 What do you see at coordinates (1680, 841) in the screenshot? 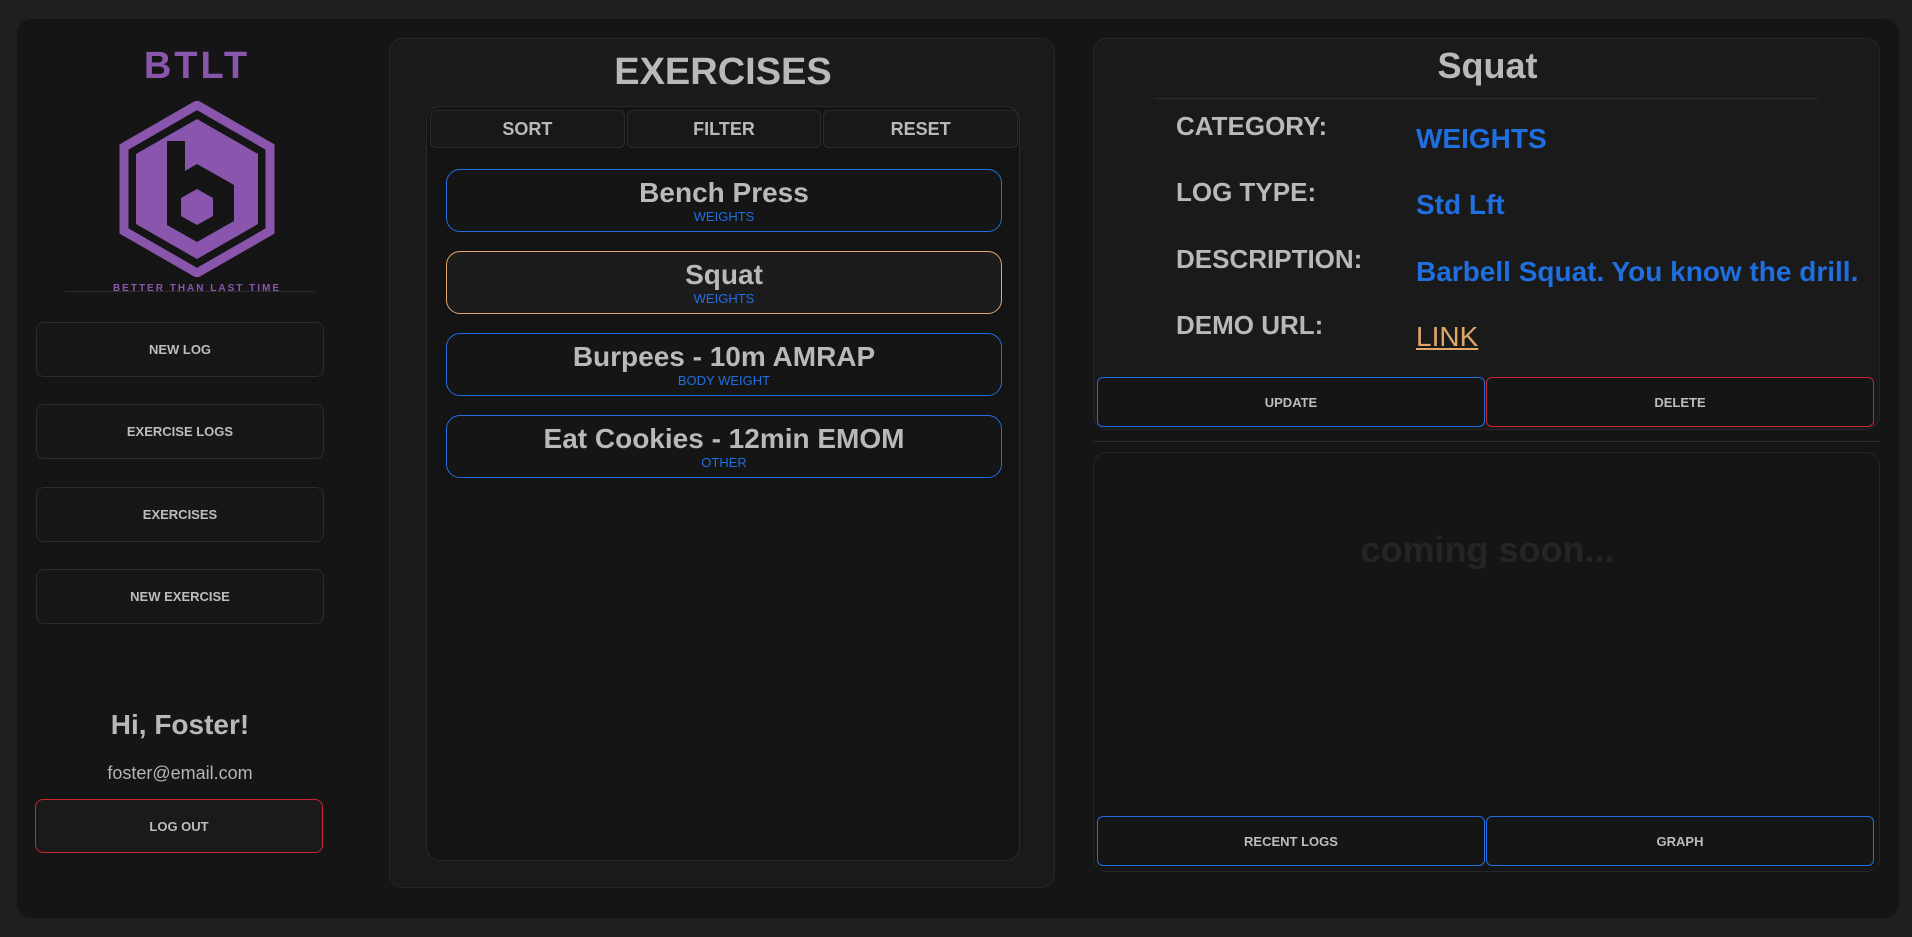
I see `graph-button: GRAPH` at bounding box center [1680, 841].